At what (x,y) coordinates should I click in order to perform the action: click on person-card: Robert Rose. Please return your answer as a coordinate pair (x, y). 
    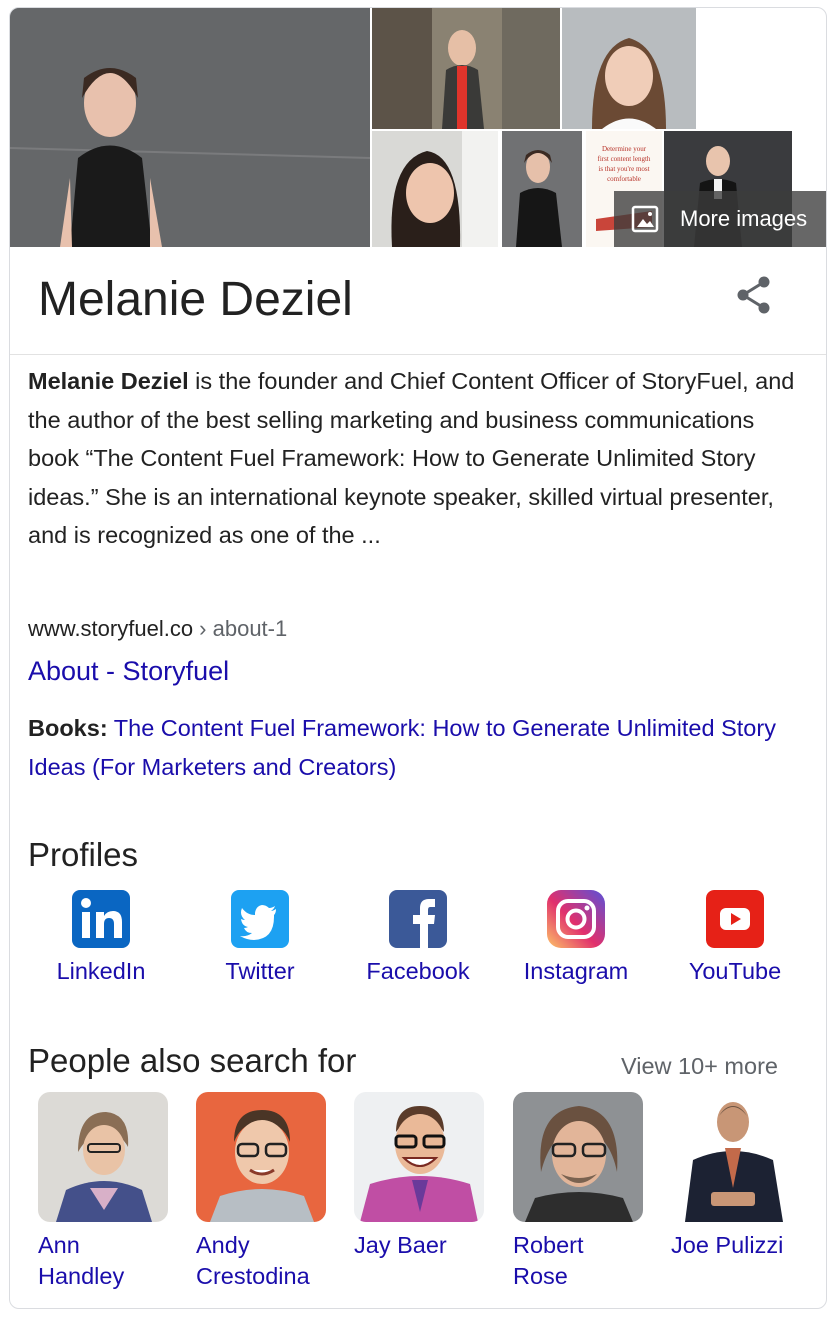
    Looking at the image, I should click on (579, 1192).